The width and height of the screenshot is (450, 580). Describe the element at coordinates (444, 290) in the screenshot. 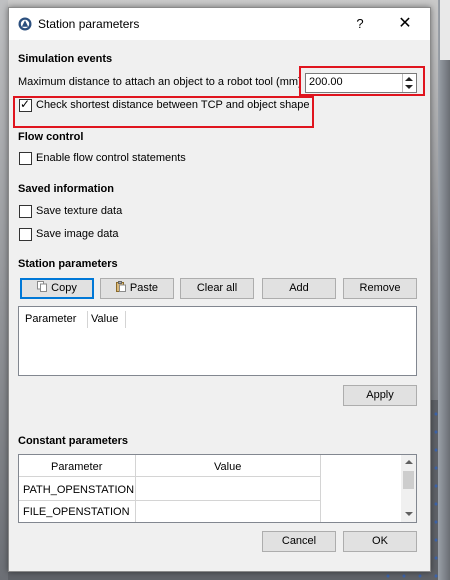

I see `background-right-edge` at that location.